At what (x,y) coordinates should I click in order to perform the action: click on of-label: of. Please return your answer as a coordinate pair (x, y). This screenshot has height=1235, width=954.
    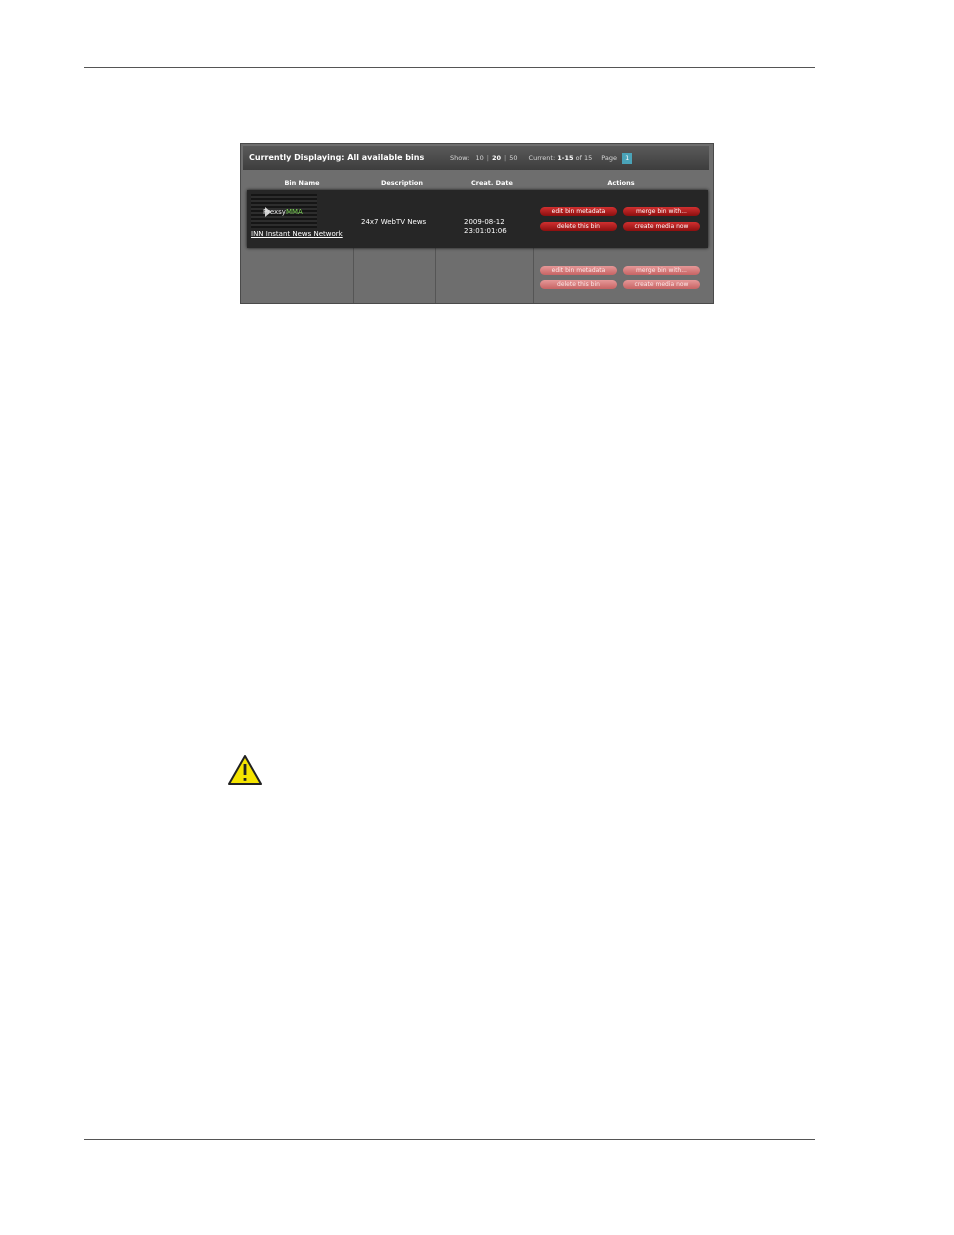
    Looking at the image, I should click on (578, 158).